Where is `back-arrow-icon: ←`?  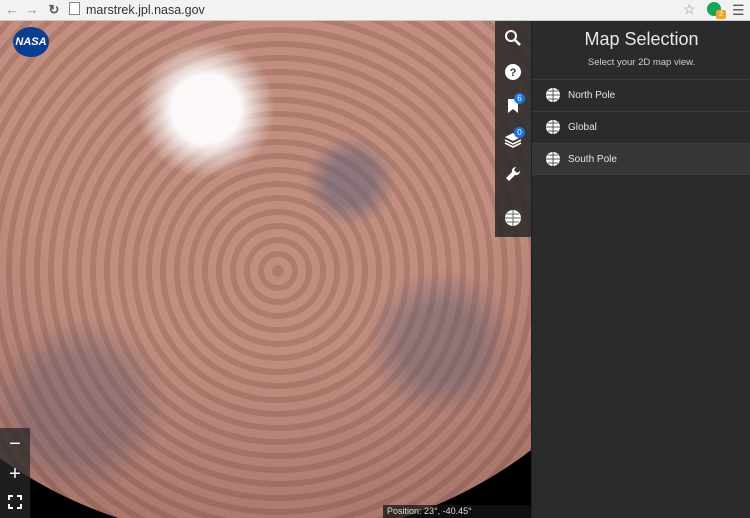
back-arrow-icon: ← is located at coordinates (12, 10).